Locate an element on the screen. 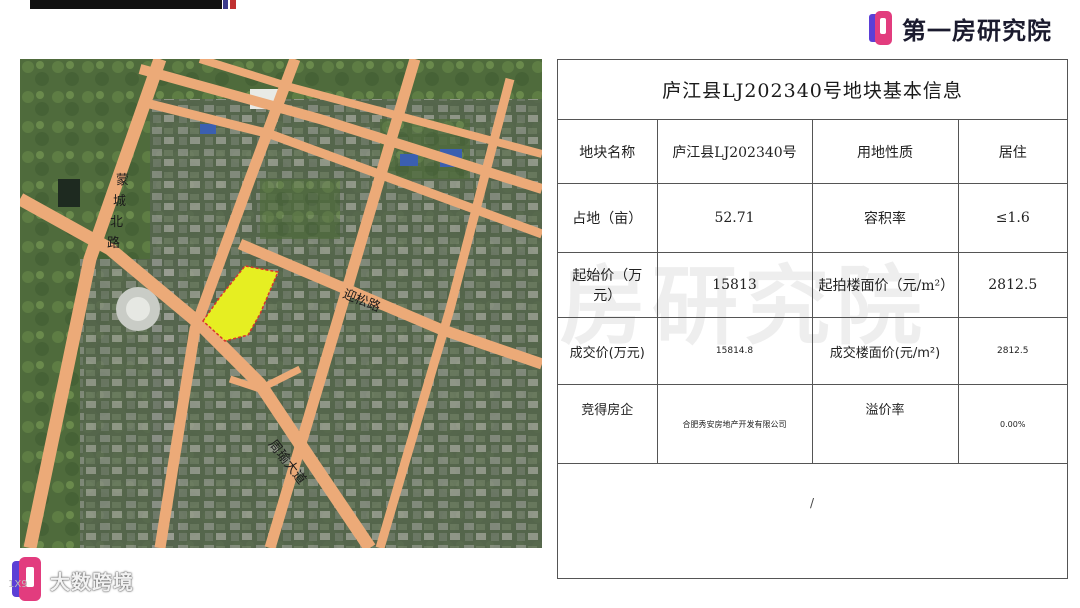 The width and height of the screenshot is (1080, 608). label-start-floor-price: 起拍楼面价（元/m²） is located at coordinates (885, 285).